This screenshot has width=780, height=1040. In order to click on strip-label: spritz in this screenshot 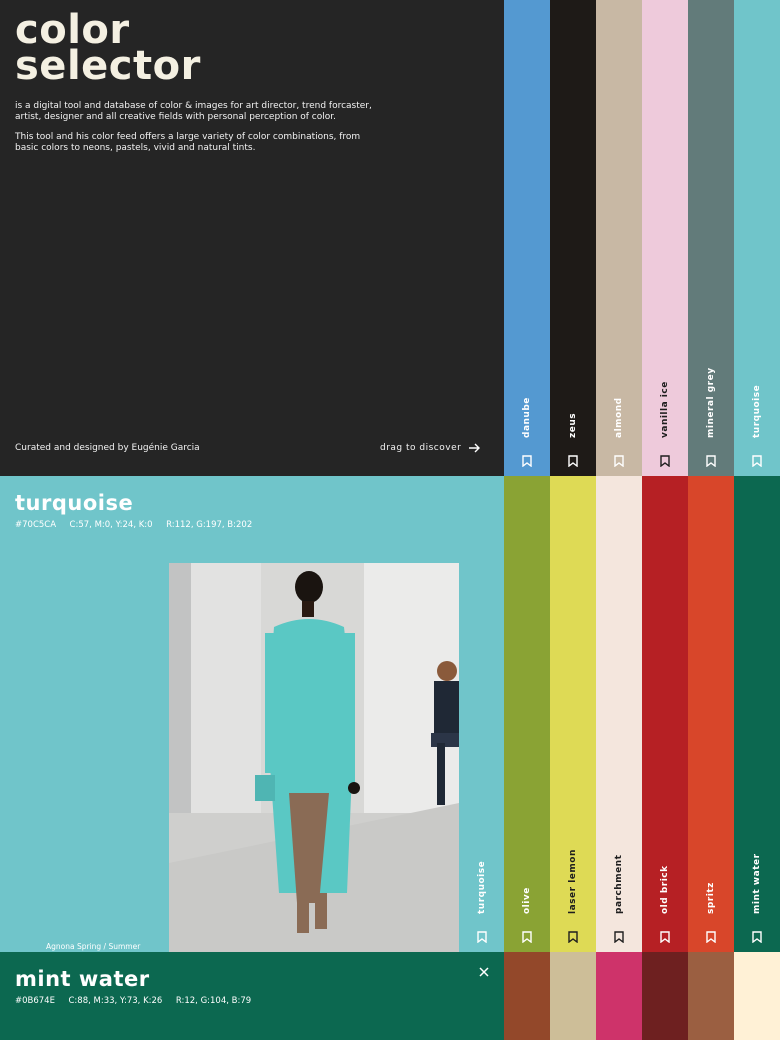, I will do `click(711, 898)`.